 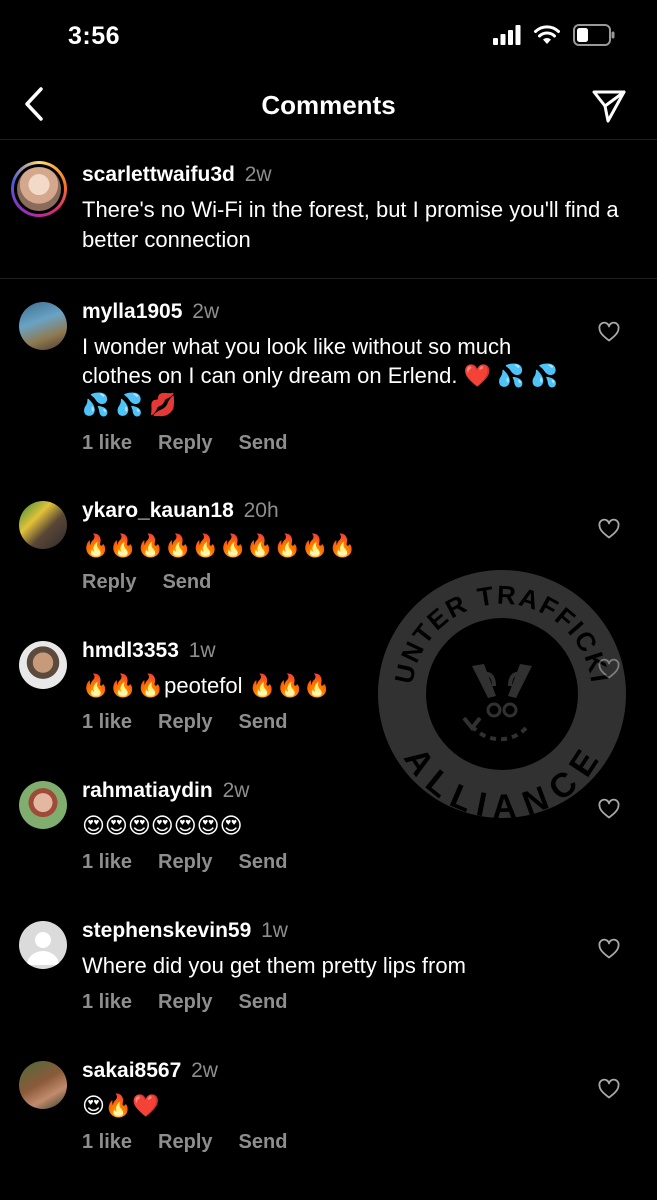 I want to click on default-avatar, so click(x=43, y=945).